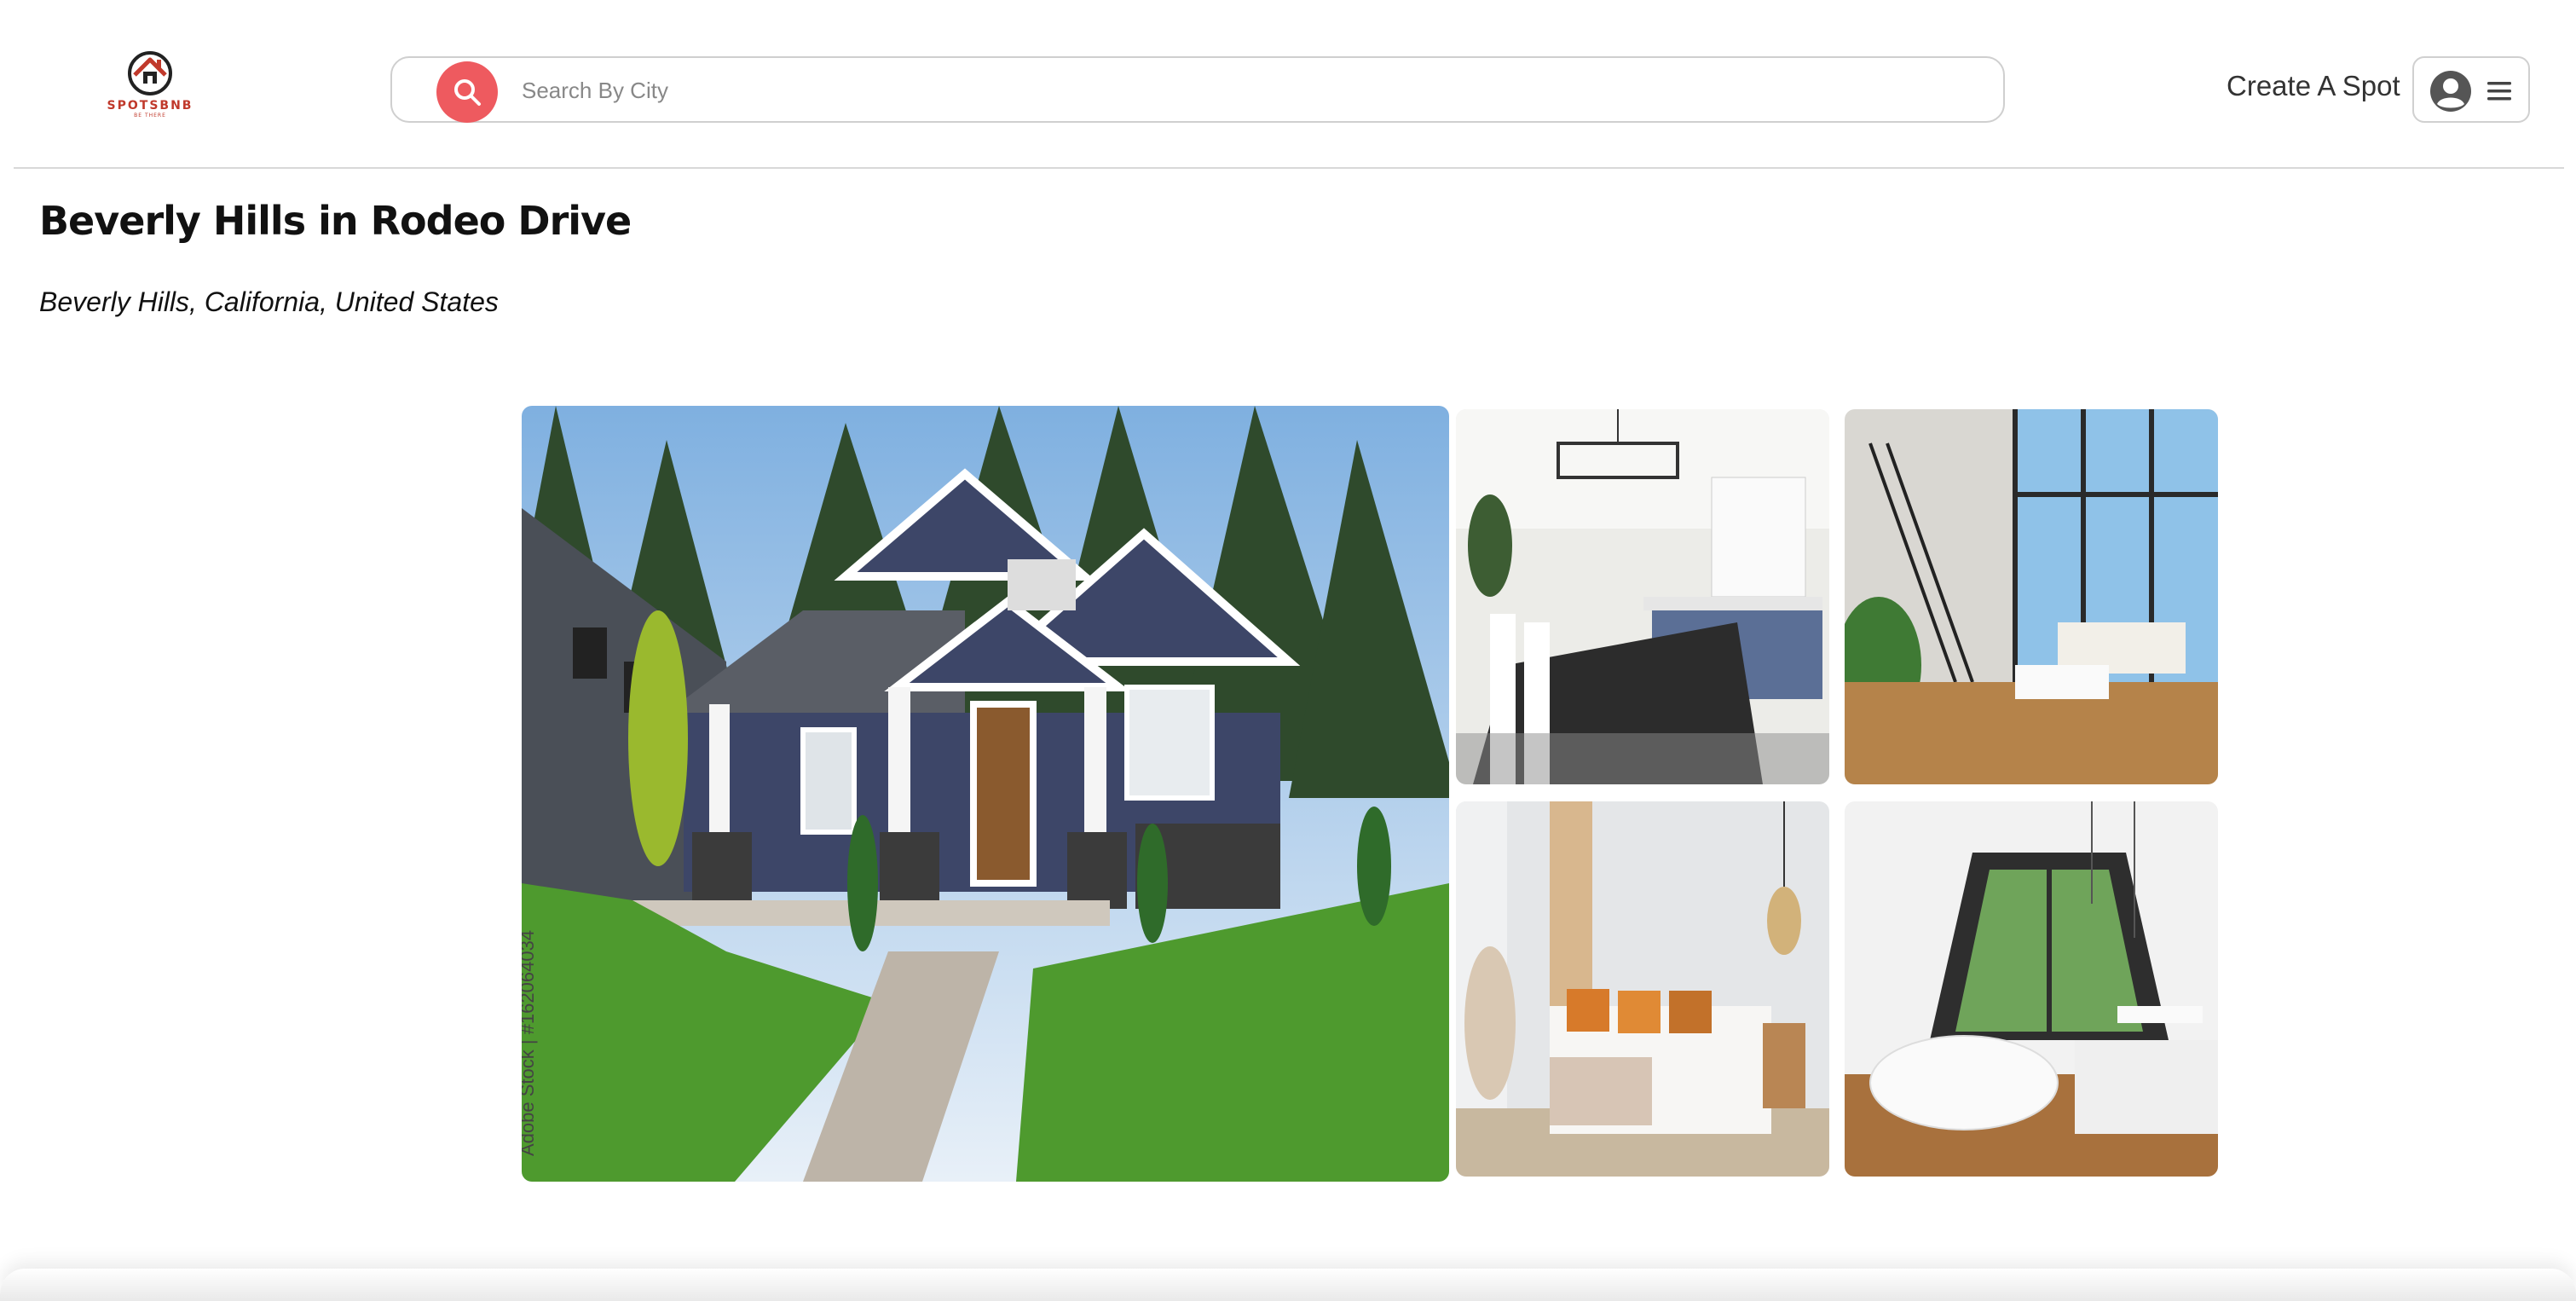 The width and height of the screenshot is (2576, 1301). Describe the element at coordinates (269, 301) in the screenshot. I see `spot-location: Beverly Hills, California, United States` at that location.